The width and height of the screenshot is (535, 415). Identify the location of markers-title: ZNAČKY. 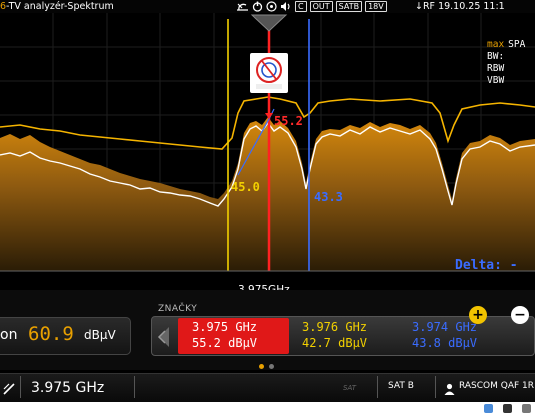
(178, 309).